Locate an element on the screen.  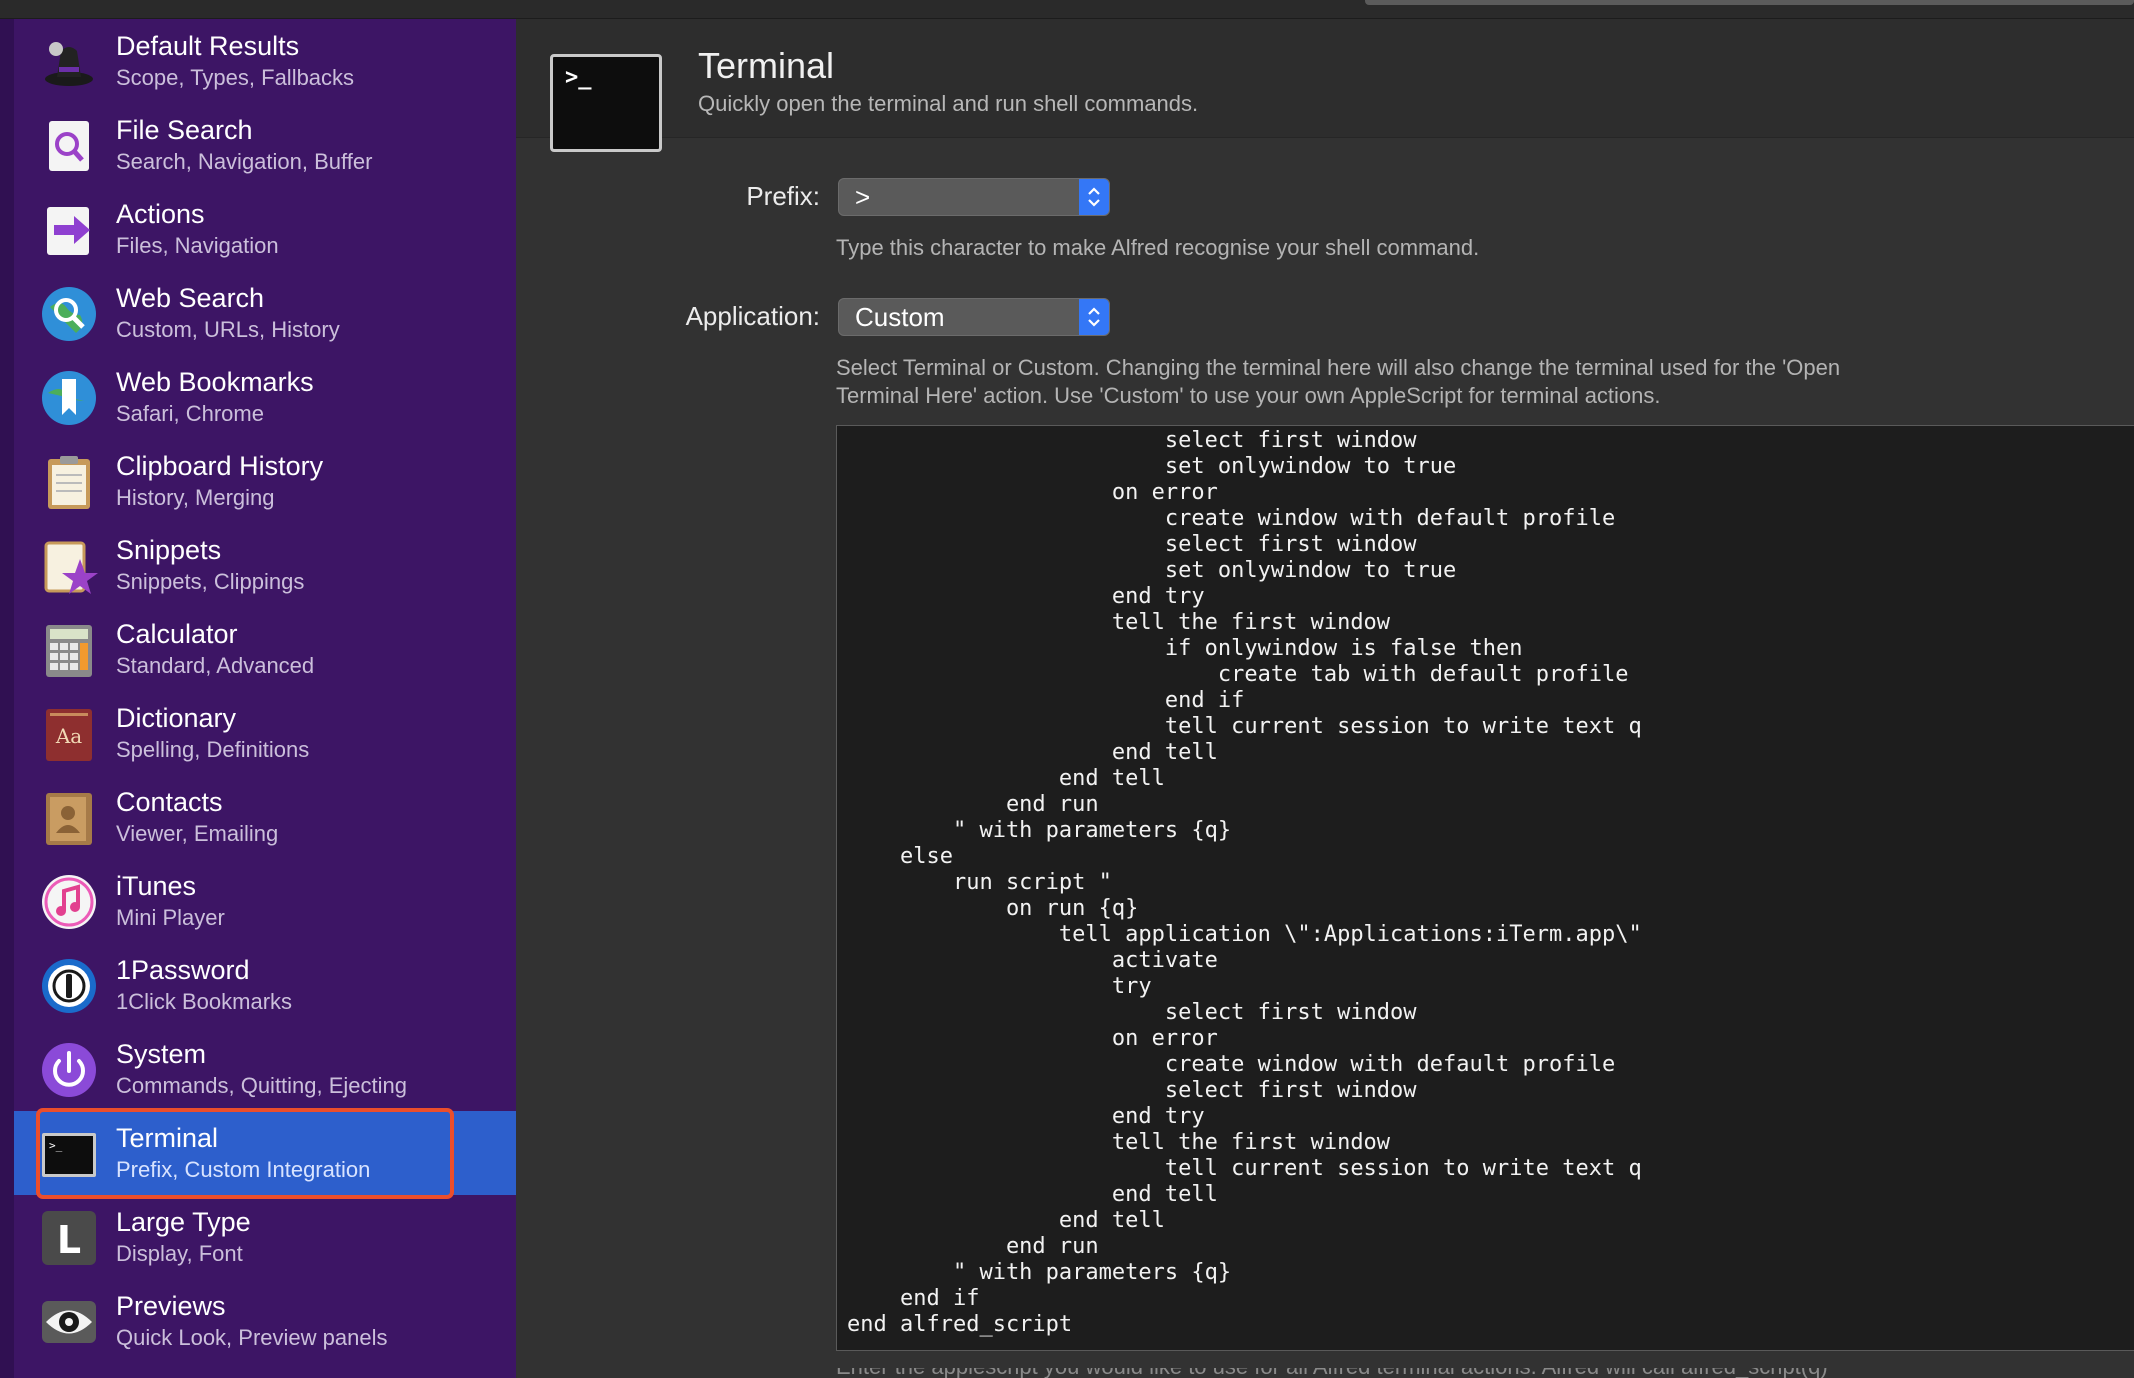
sidebar-item-web-bookmarks: Web Bookmarks Safari, Chrome is located at coordinates (265, 397).